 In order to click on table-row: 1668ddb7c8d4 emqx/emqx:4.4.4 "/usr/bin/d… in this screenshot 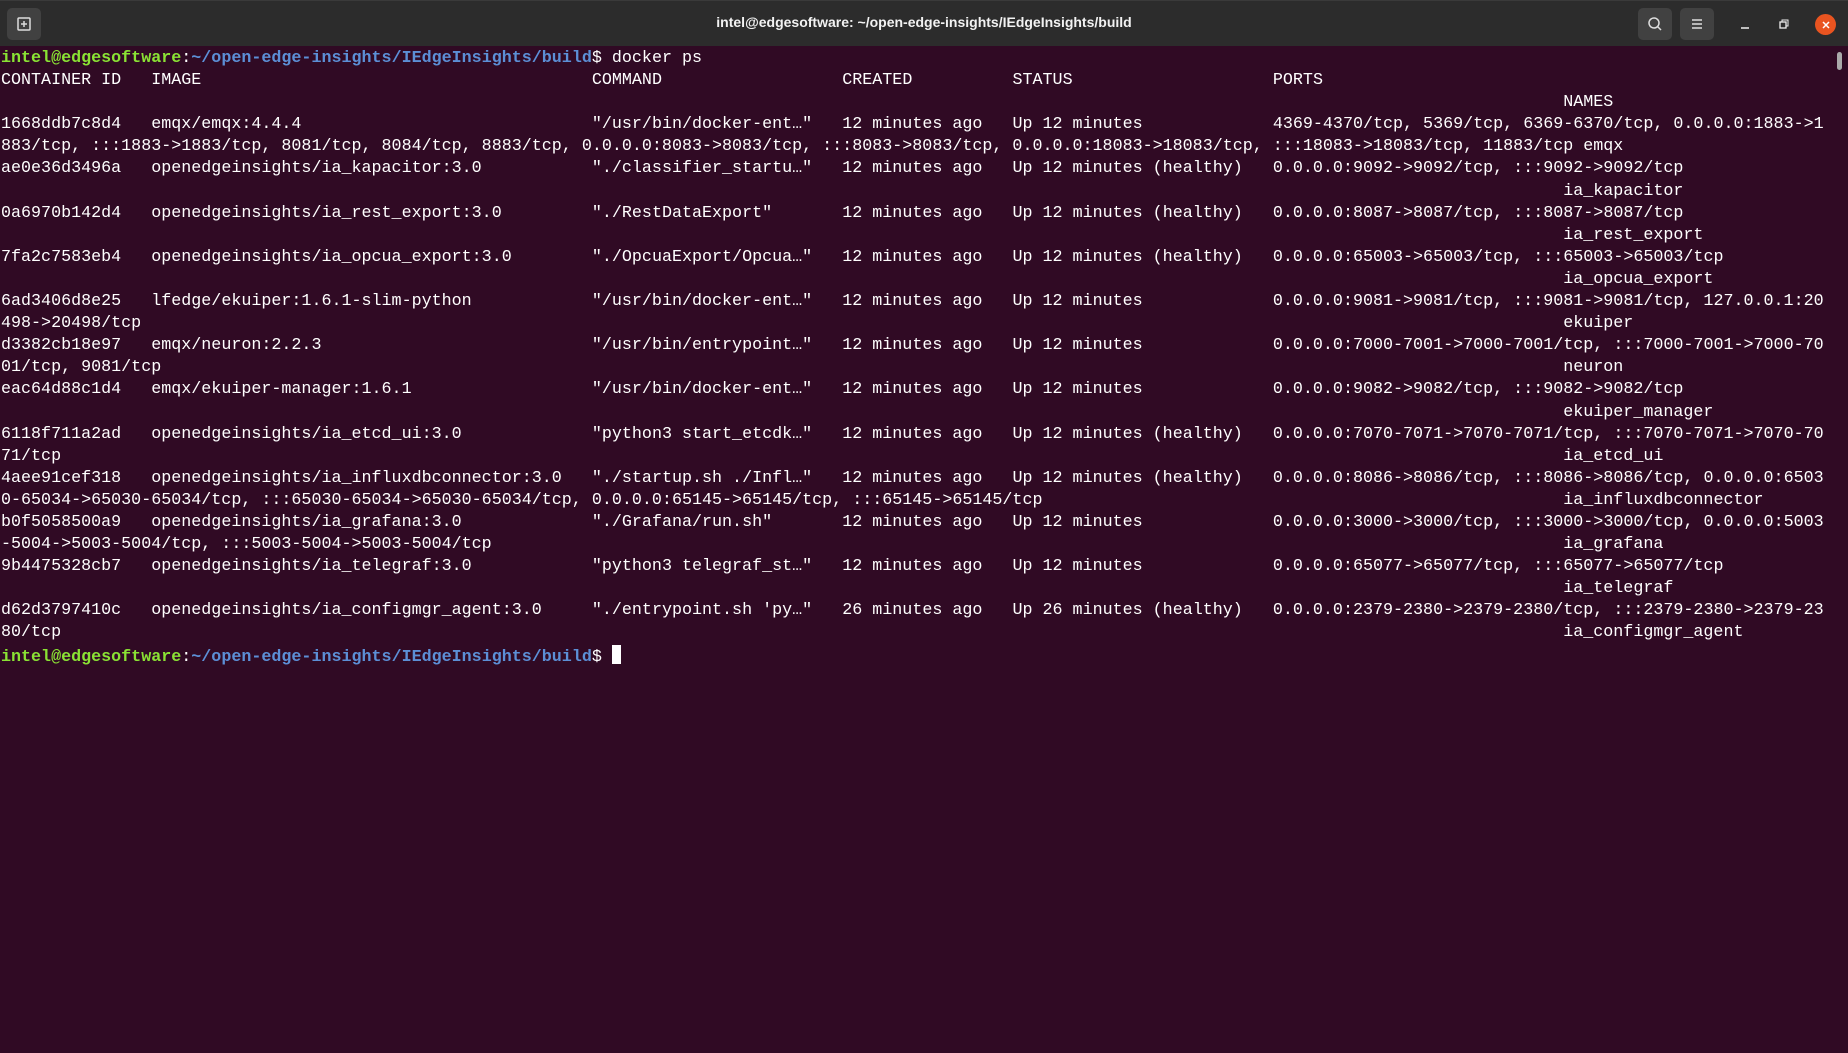, I will do `click(917, 136)`.